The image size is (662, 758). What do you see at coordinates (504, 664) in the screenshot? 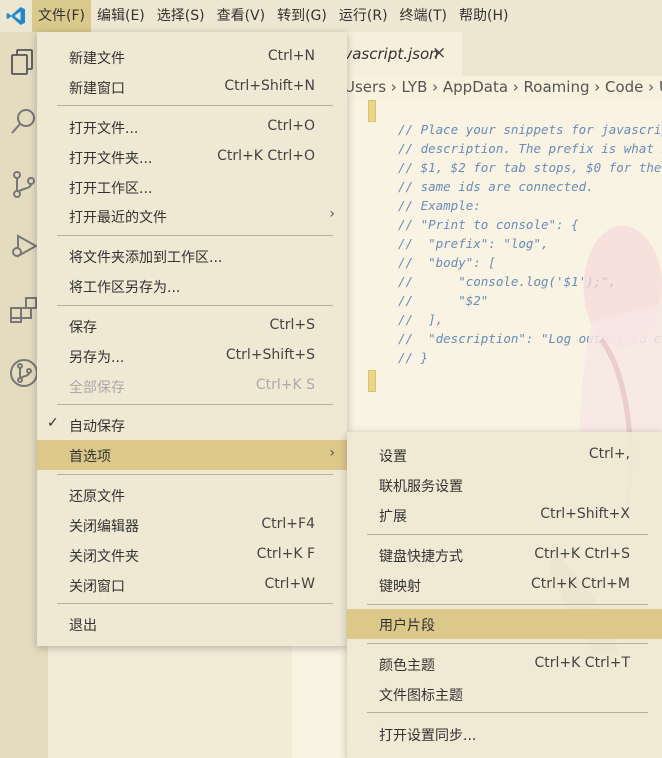
I see `menu-color-theme: 颜色主题 Ctrl+K Ctrl+T` at bounding box center [504, 664].